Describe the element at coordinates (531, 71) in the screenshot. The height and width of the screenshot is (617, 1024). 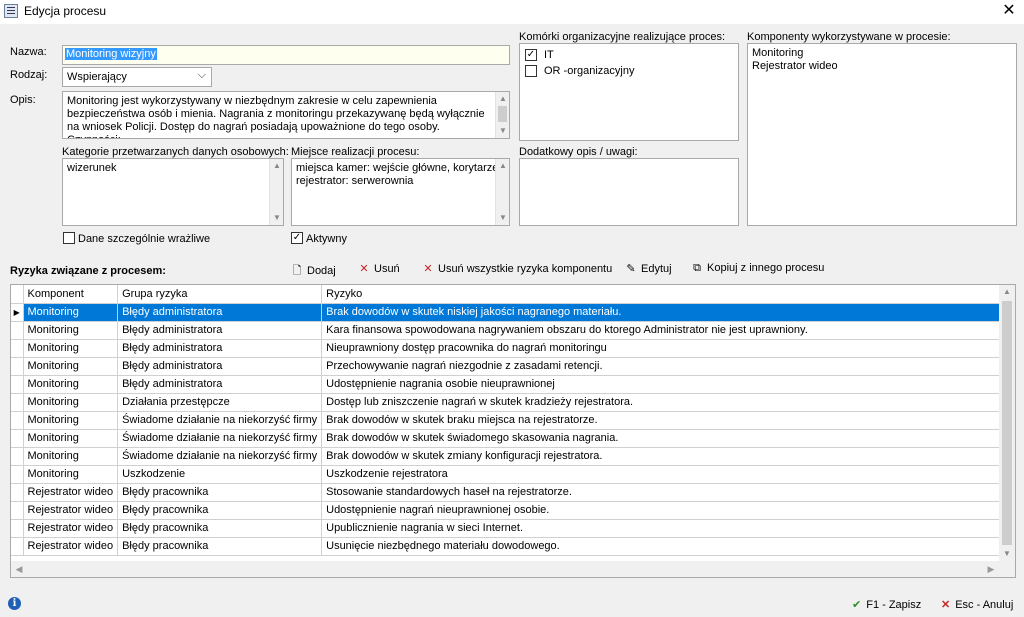
I see `org-unit-checkbox` at that location.